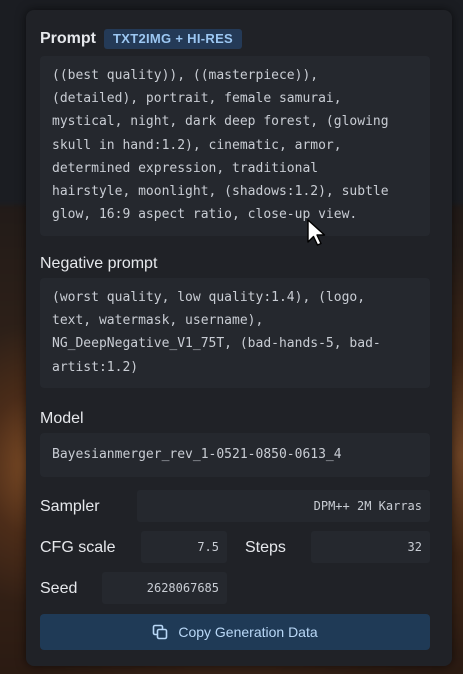 Image resolution: width=463 pixels, height=674 pixels. Describe the element at coordinates (70, 506) in the screenshot. I see `sampler-label: Sampler` at that location.